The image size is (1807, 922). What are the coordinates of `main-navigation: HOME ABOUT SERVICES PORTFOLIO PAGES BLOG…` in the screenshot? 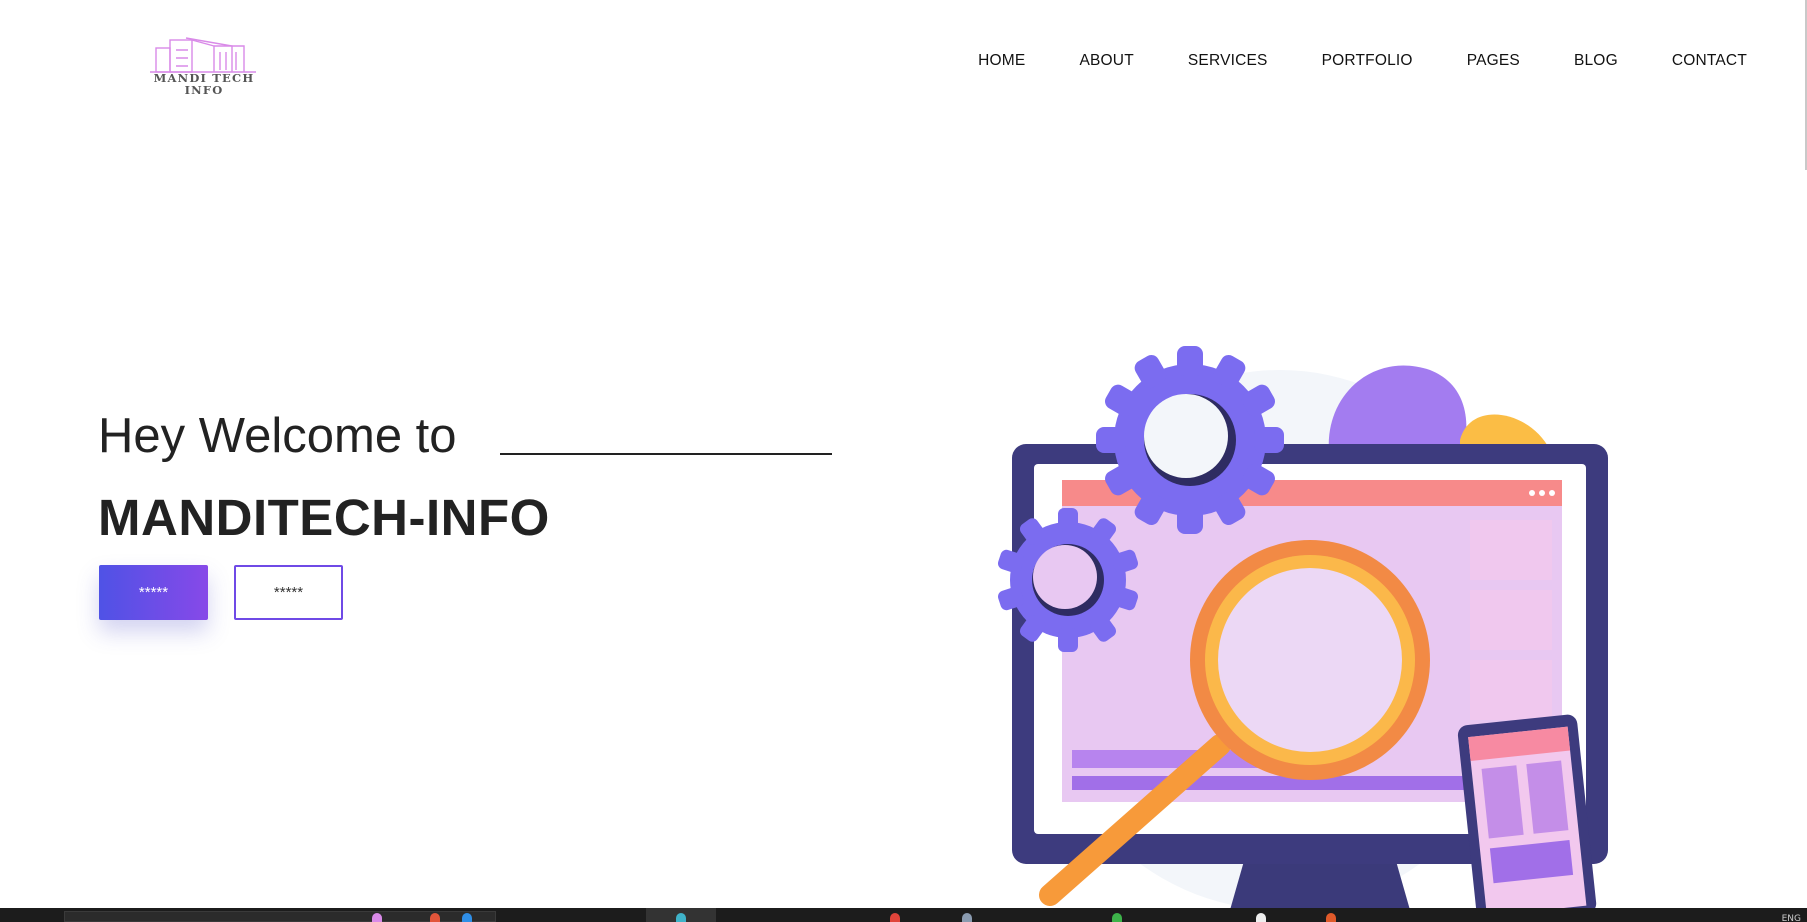 It's located at (1362, 61).